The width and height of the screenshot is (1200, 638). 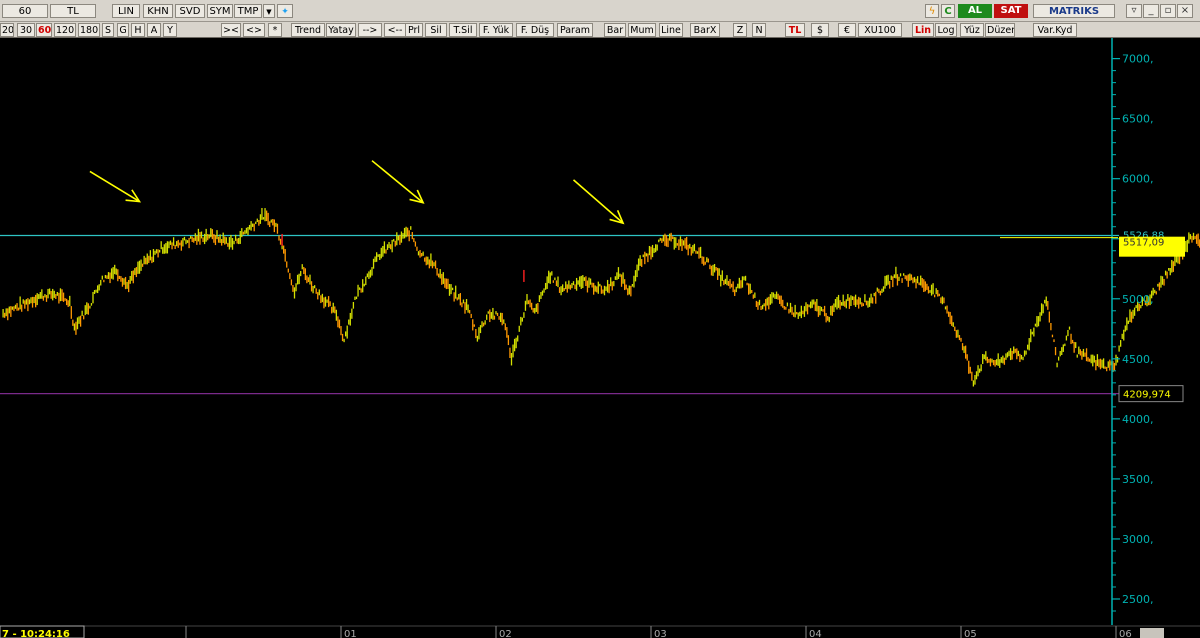 What do you see at coordinates (705, 30) in the screenshot?
I see `tool-button-16: BarX` at bounding box center [705, 30].